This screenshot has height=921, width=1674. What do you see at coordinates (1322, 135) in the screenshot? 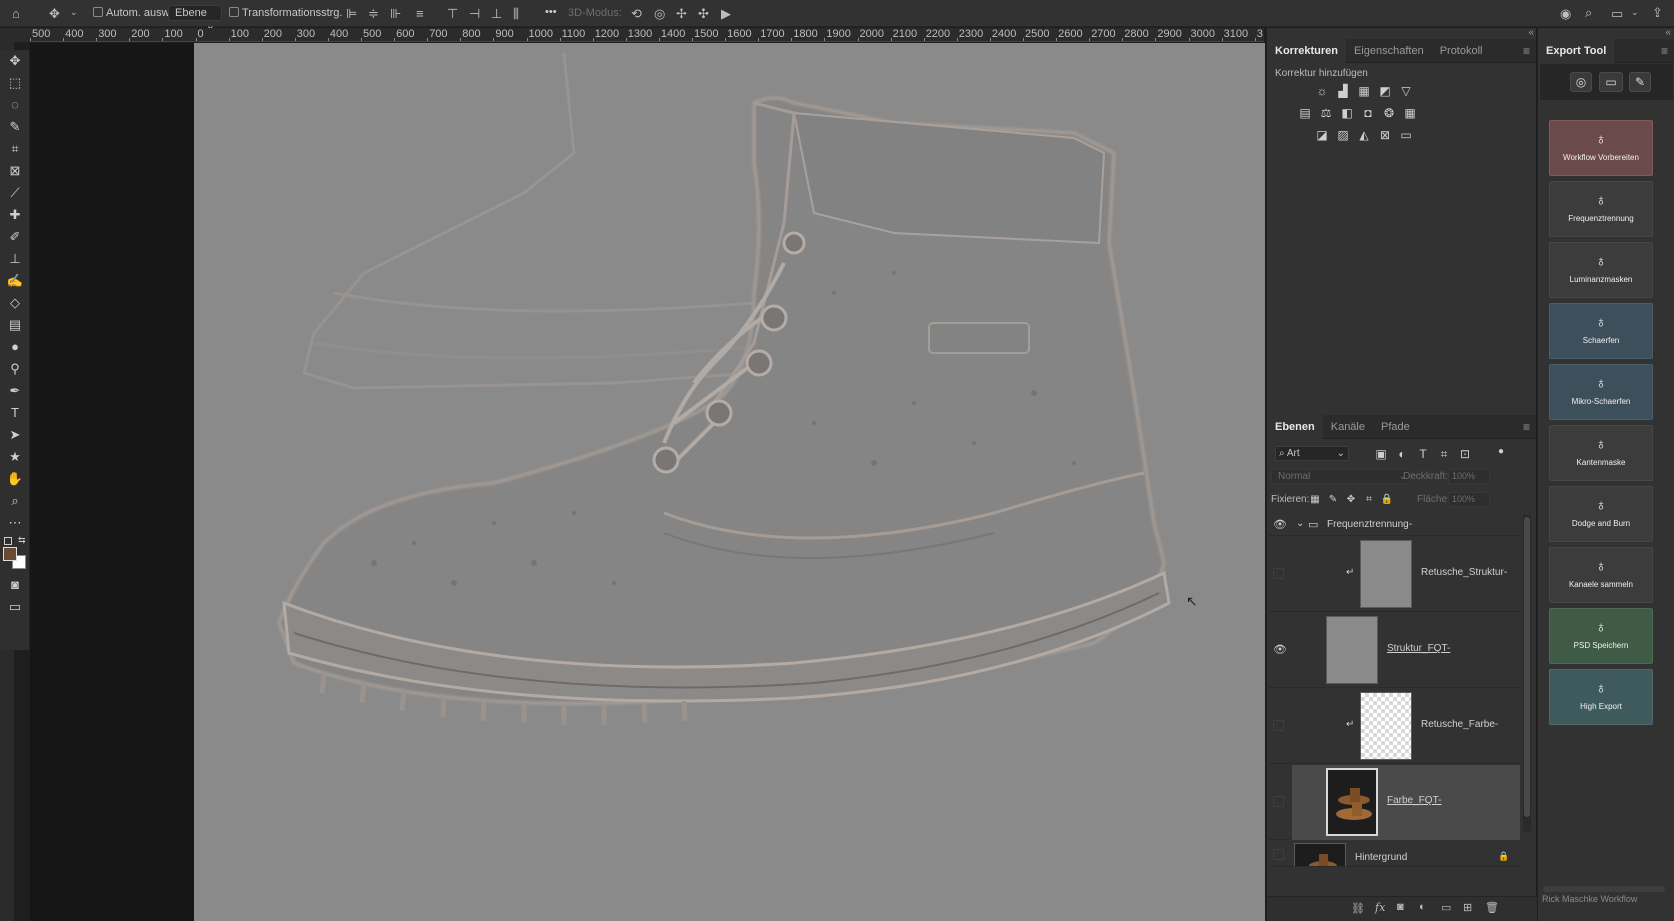
I see `invert-icon: ◪` at bounding box center [1322, 135].